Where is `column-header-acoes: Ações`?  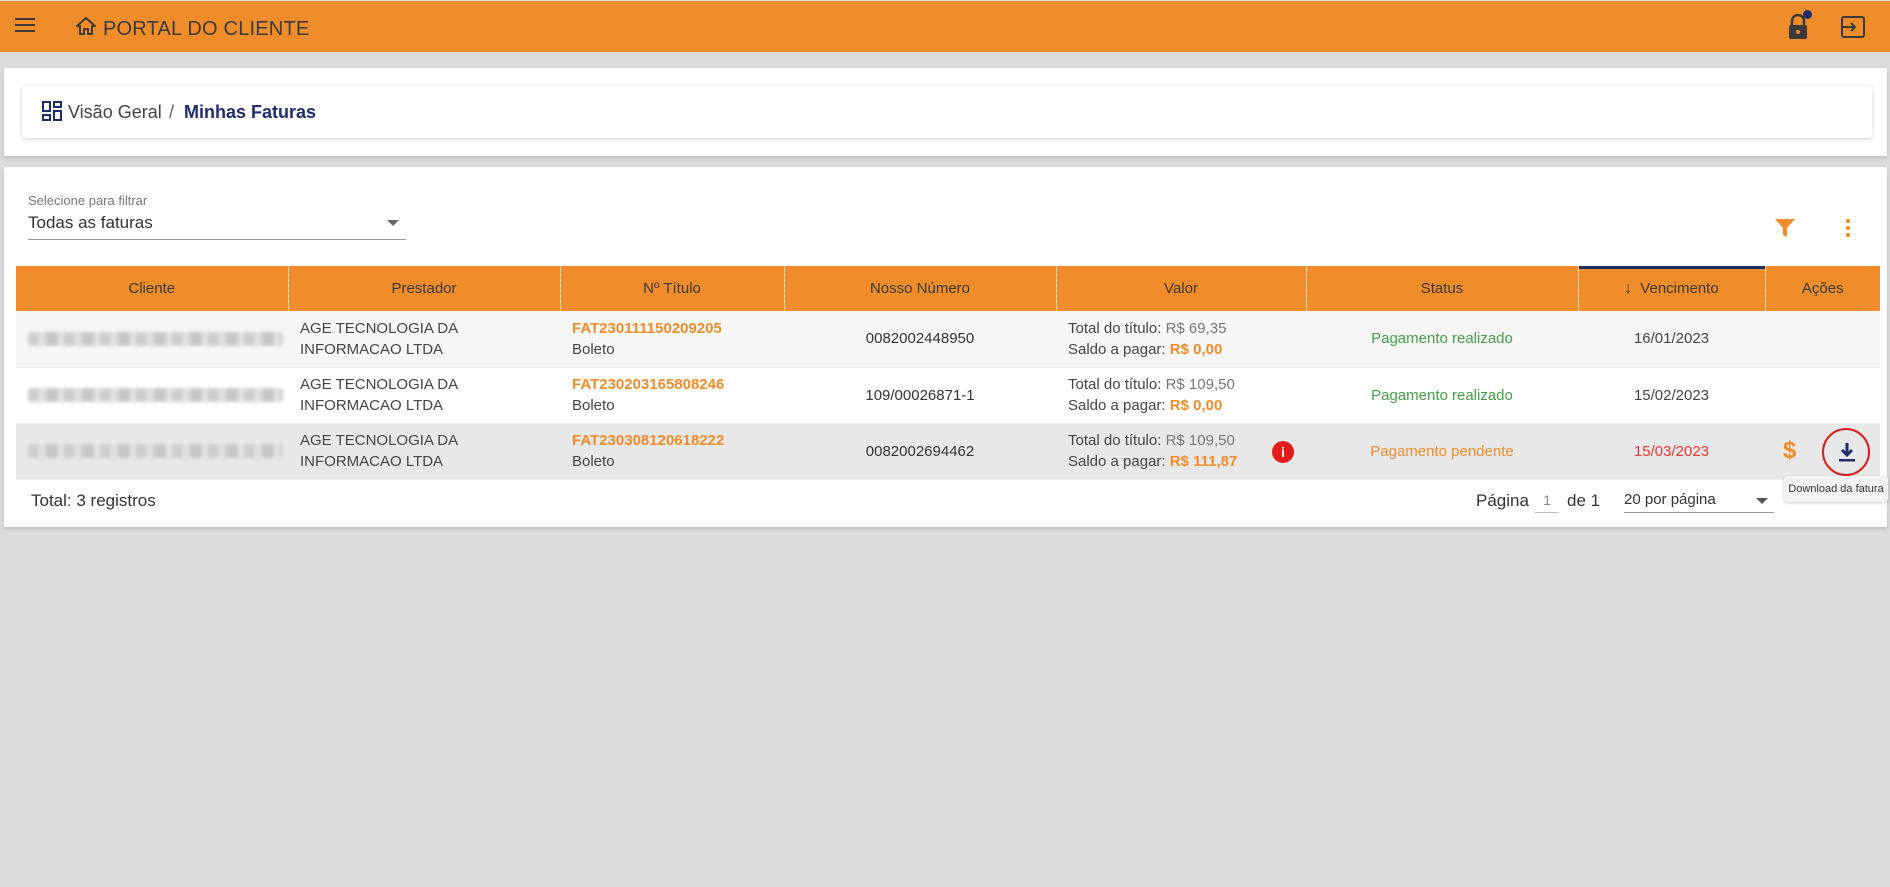 column-header-acoes: Ações is located at coordinates (1822, 288).